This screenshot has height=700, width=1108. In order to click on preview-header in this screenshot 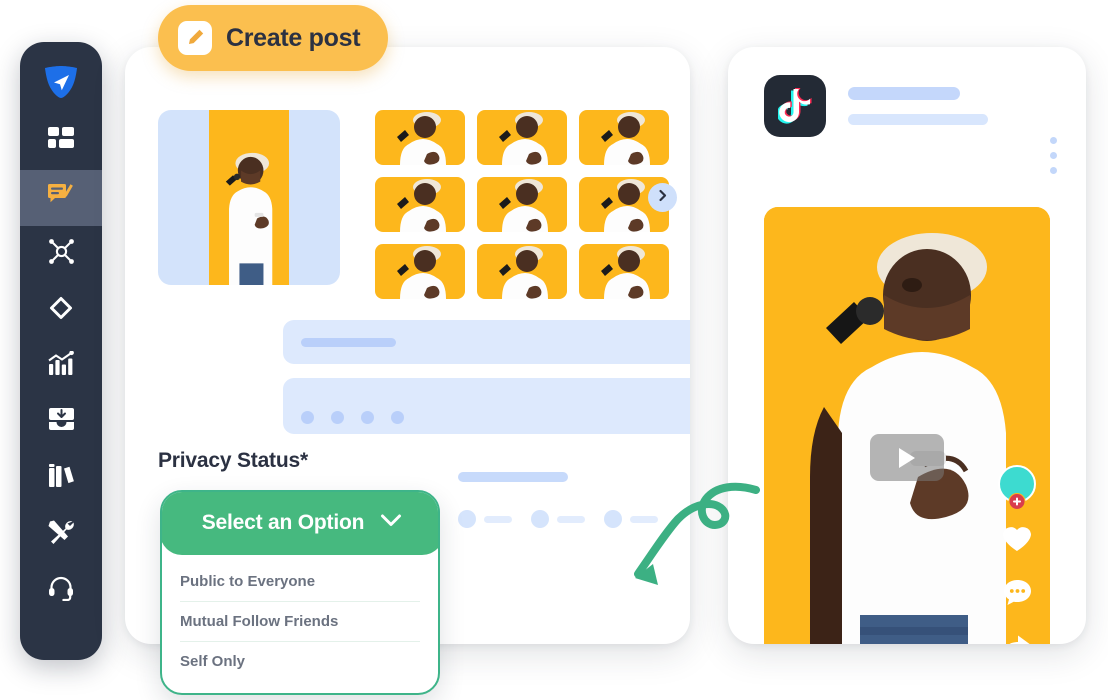, I will do `click(876, 106)`.